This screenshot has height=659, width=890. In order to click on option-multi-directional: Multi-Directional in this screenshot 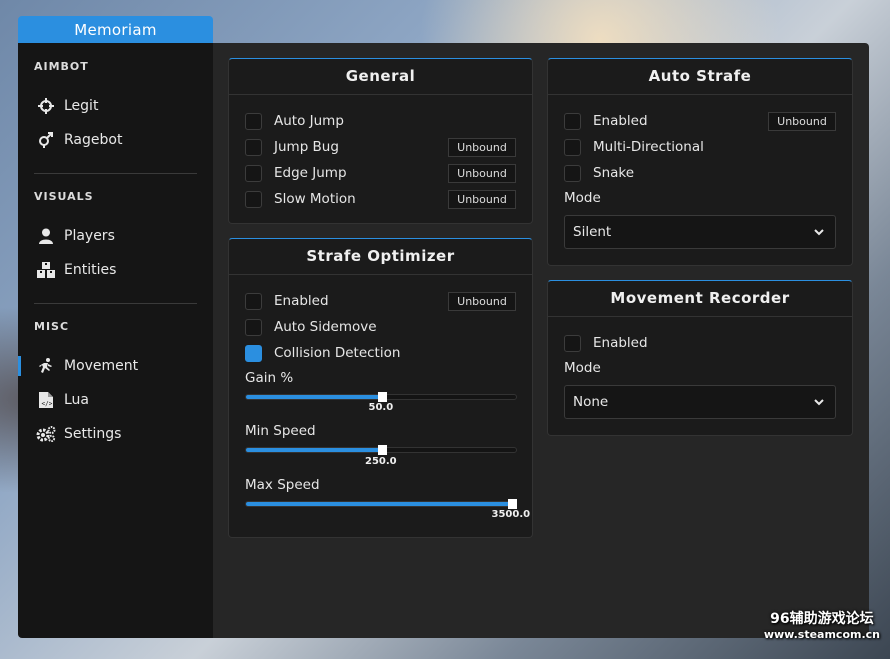, I will do `click(700, 147)`.